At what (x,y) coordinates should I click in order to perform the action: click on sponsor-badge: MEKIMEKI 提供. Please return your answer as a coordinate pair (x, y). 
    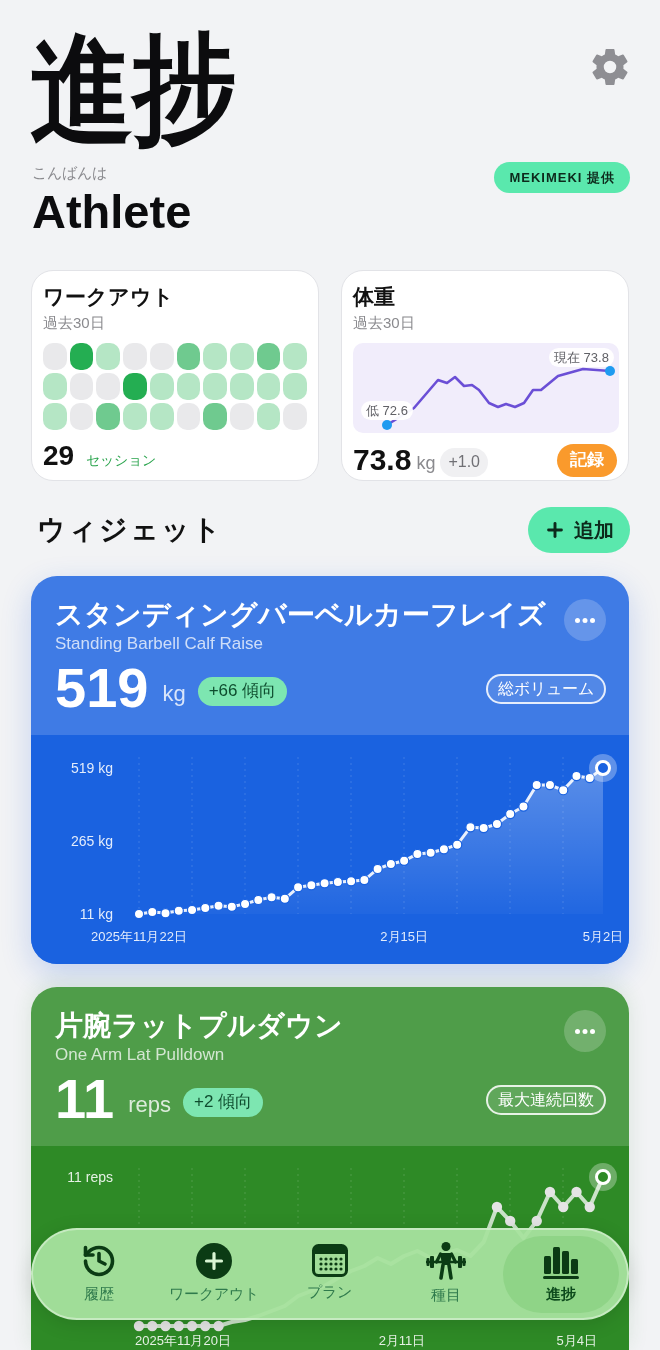
    Looking at the image, I should click on (562, 177).